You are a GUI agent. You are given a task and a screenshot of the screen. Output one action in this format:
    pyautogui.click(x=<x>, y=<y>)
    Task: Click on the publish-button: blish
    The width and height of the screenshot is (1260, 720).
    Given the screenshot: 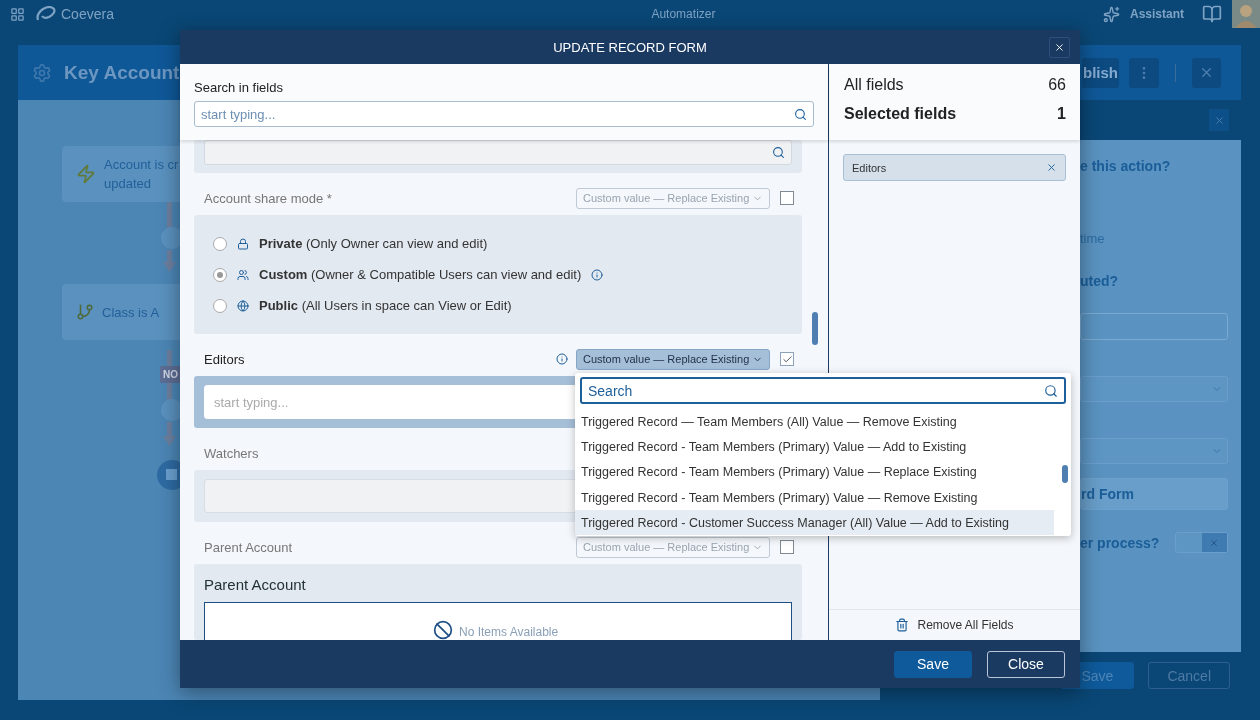 What is the action you would take?
    pyautogui.click(x=1100, y=72)
    